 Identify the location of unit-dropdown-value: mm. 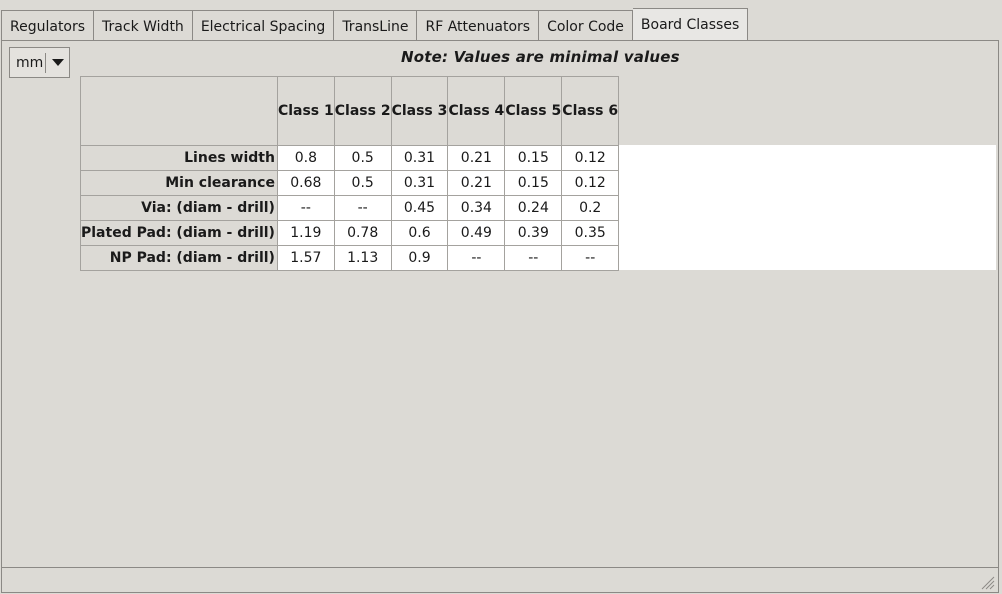
(28, 62).